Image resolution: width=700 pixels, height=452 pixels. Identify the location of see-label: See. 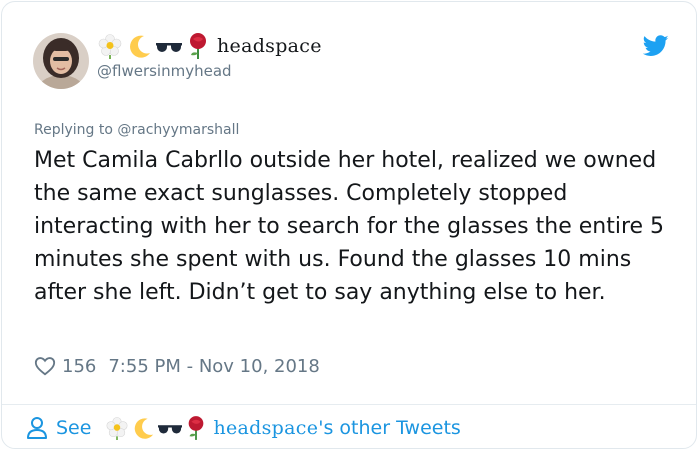
(74, 428).